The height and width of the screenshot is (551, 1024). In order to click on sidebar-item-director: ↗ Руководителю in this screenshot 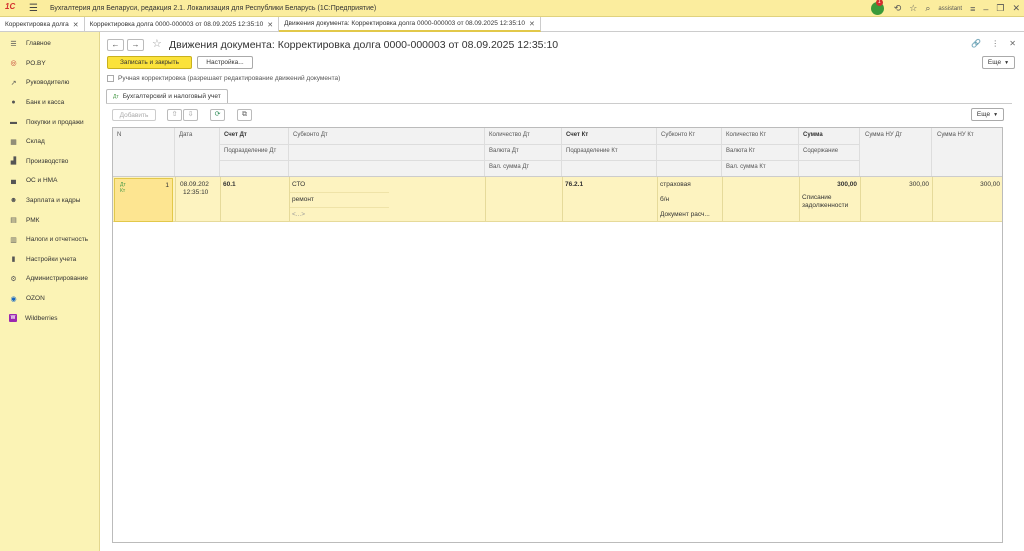, I will do `click(49, 83)`.